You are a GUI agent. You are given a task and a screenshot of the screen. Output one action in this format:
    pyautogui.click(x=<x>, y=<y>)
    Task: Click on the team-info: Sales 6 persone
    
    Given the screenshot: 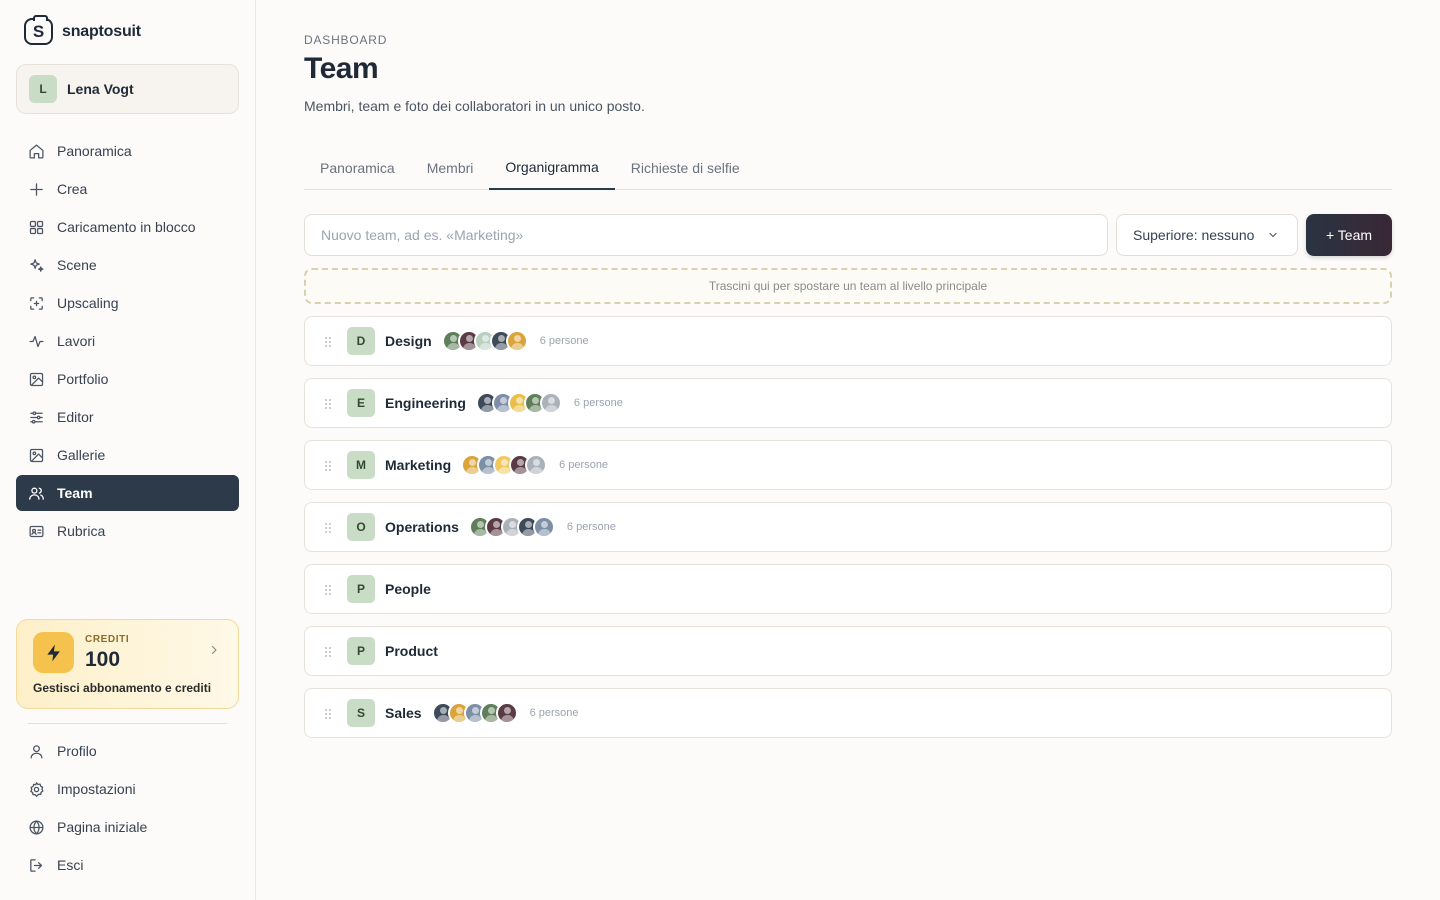 What is the action you would take?
    pyautogui.click(x=482, y=713)
    